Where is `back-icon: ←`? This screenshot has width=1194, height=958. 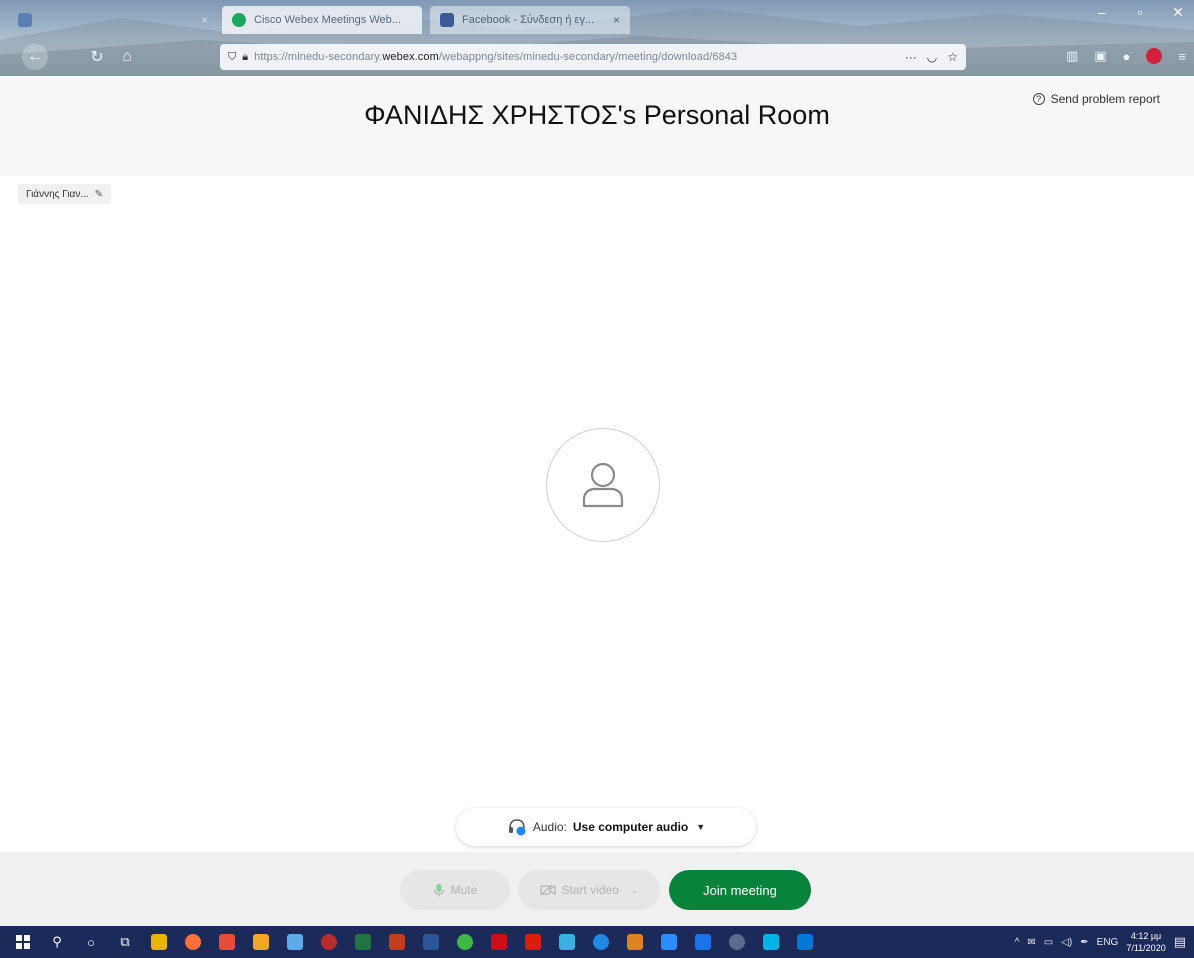 back-icon: ← is located at coordinates (35, 57).